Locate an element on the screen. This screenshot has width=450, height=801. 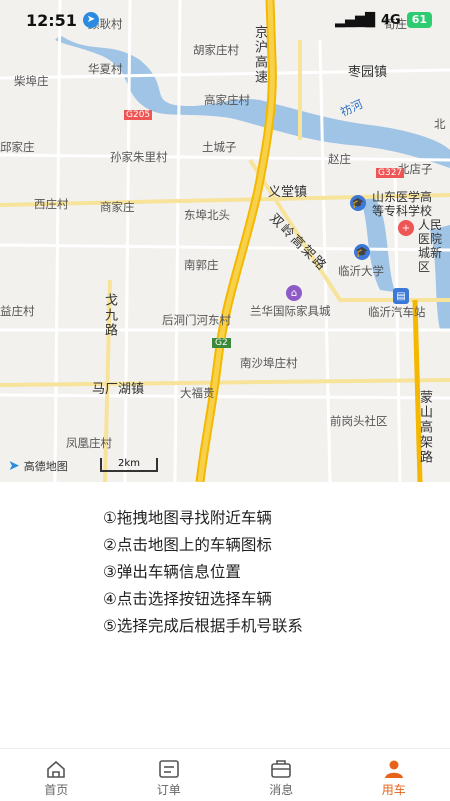
network-label: 4G is located at coordinates (391, 20).